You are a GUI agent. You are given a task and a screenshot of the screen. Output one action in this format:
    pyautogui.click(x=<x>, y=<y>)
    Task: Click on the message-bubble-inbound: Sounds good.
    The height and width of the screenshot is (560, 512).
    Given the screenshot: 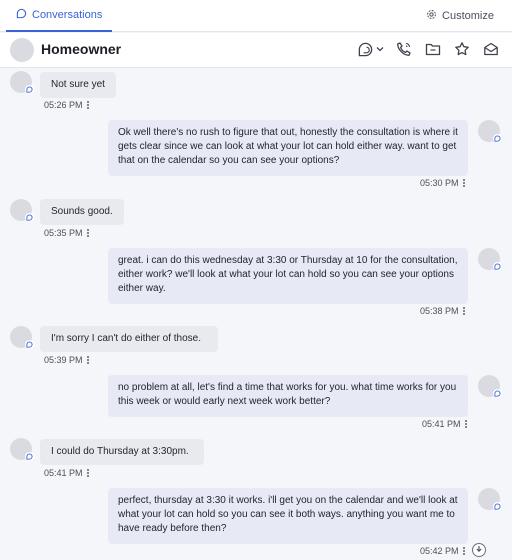 What is the action you would take?
    pyautogui.click(x=82, y=212)
    